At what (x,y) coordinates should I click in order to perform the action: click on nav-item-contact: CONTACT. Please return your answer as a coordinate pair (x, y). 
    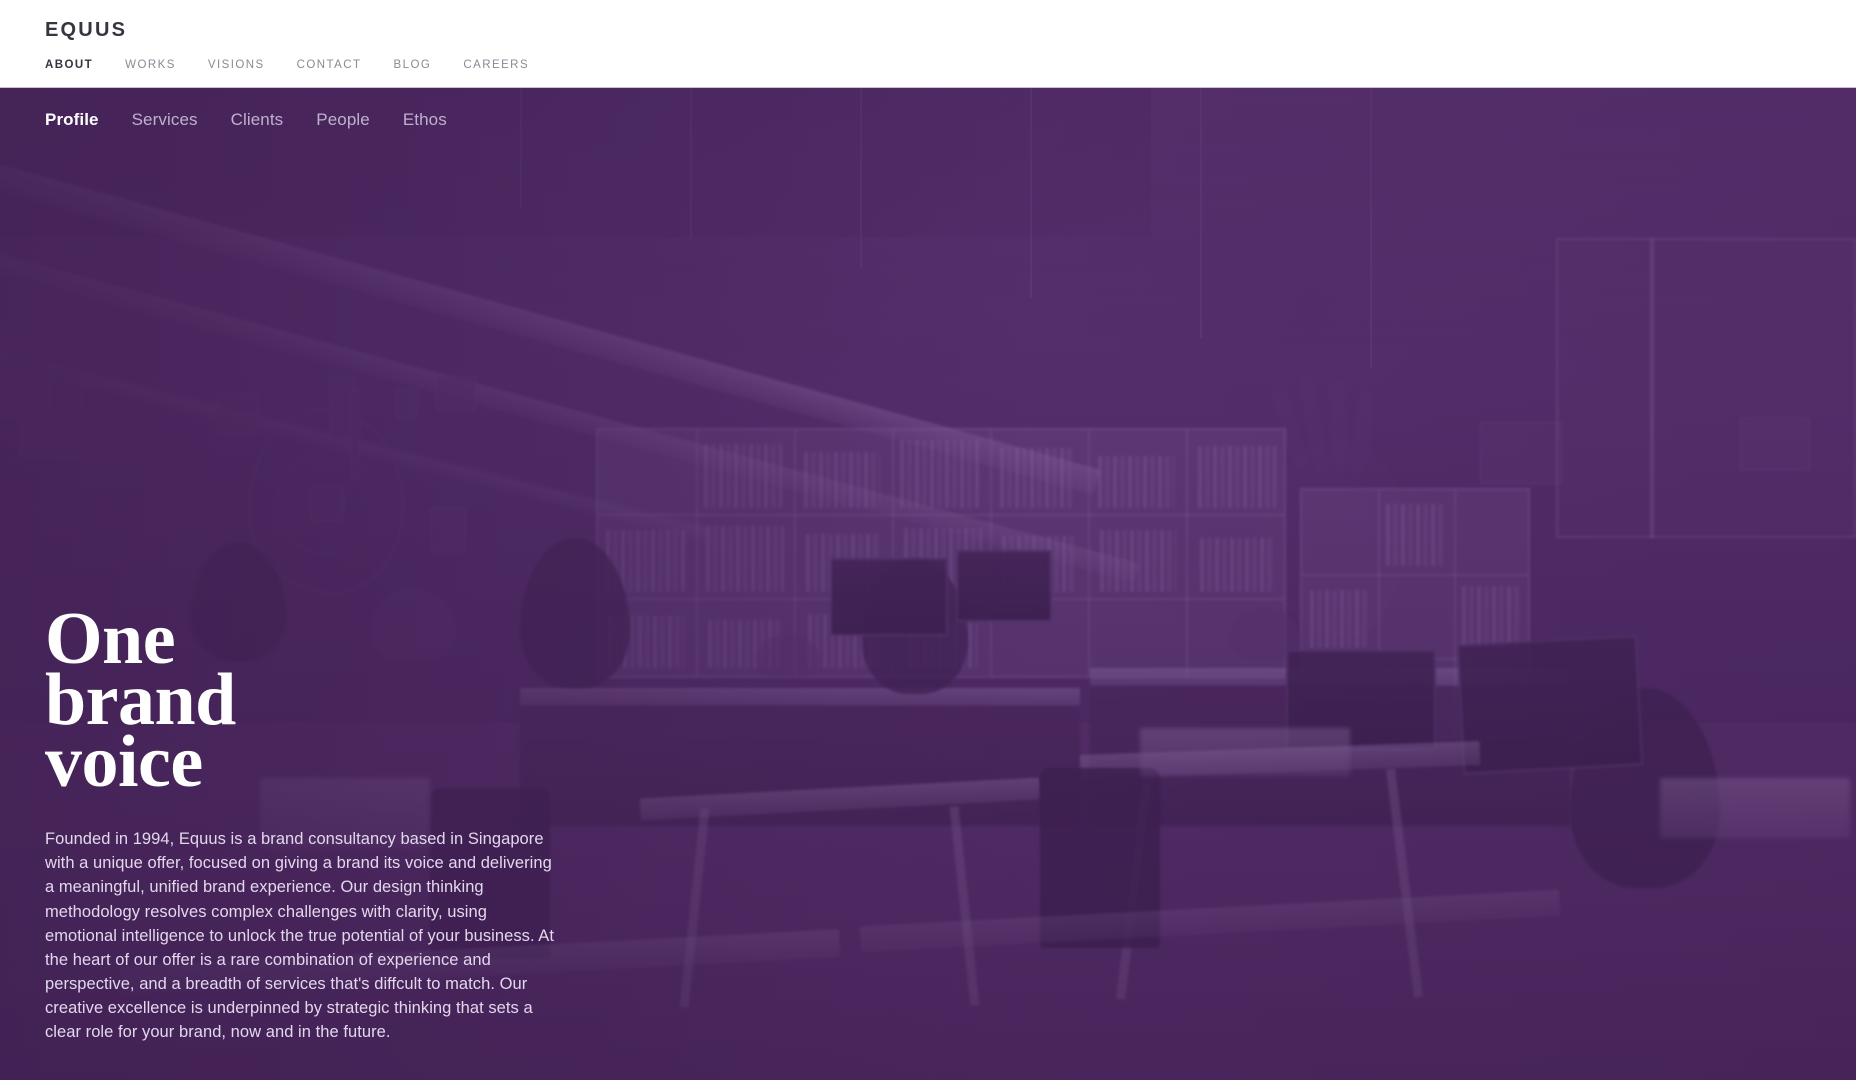
    Looking at the image, I should click on (329, 65).